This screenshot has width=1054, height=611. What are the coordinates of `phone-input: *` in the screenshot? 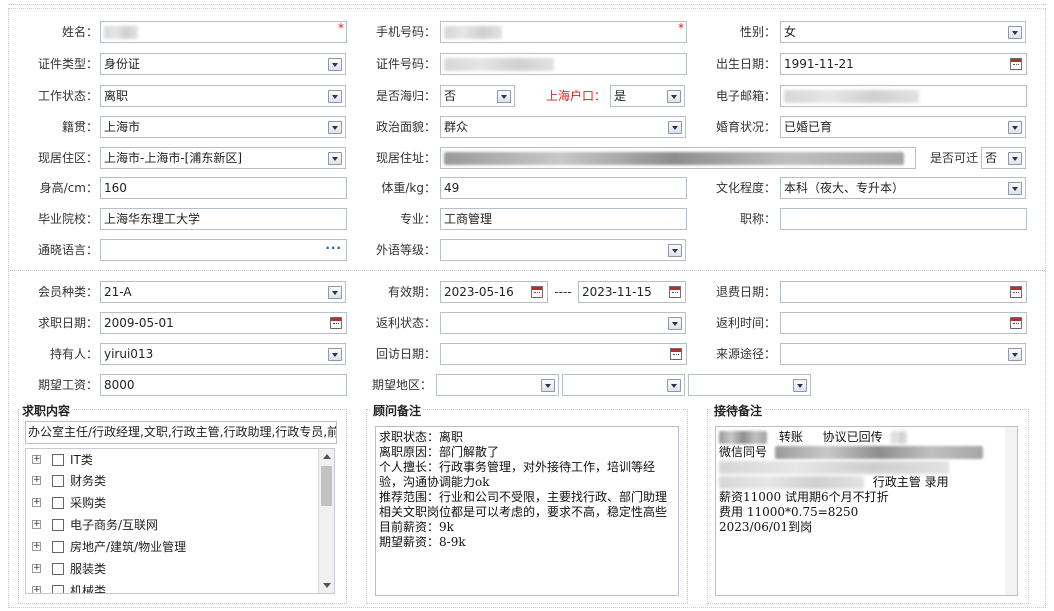 It's located at (563, 32).